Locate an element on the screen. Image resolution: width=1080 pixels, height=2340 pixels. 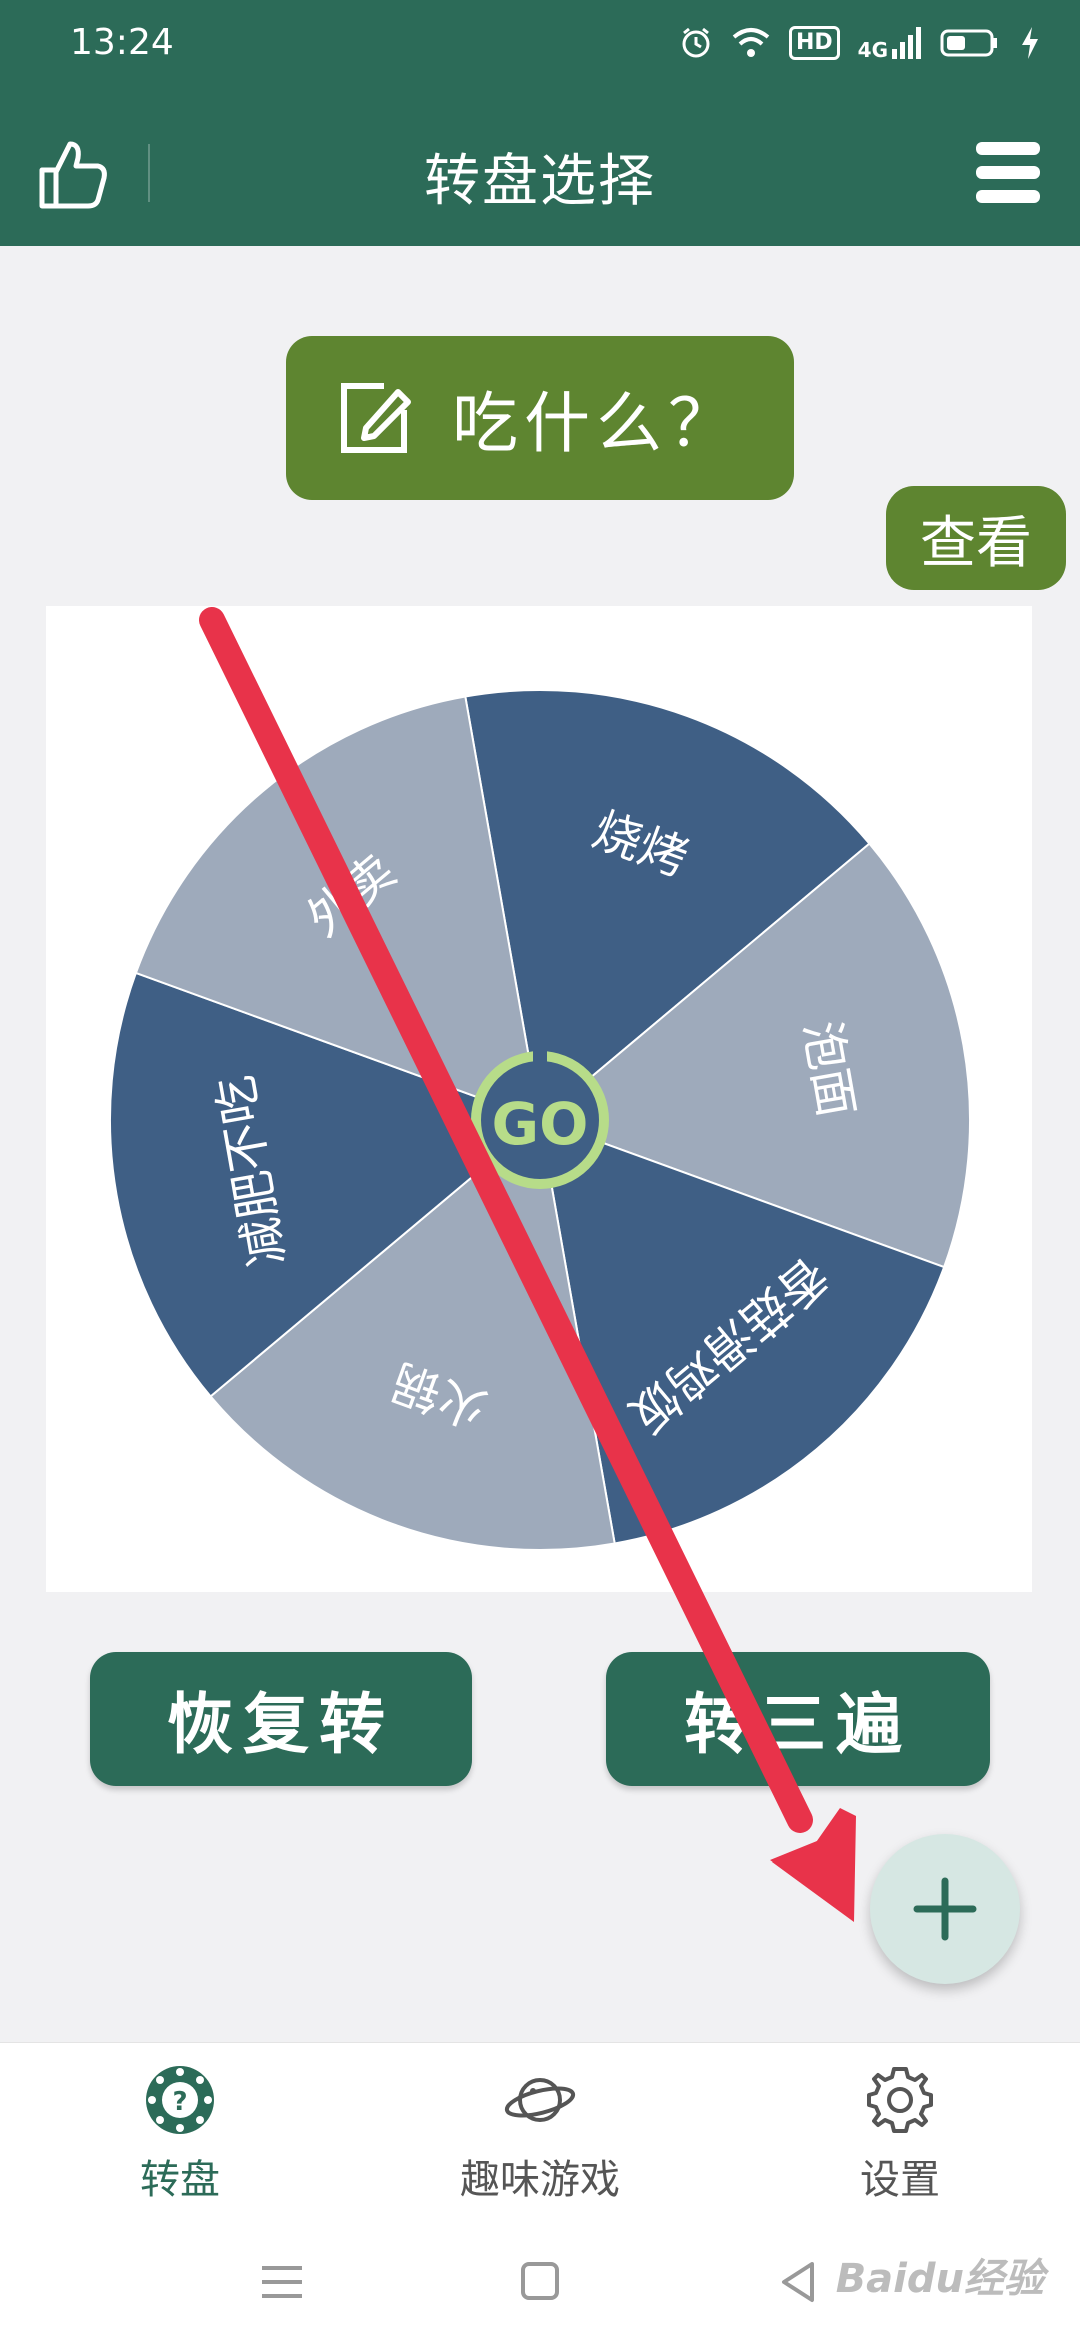
menu-button is located at coordinates (1008, 174).